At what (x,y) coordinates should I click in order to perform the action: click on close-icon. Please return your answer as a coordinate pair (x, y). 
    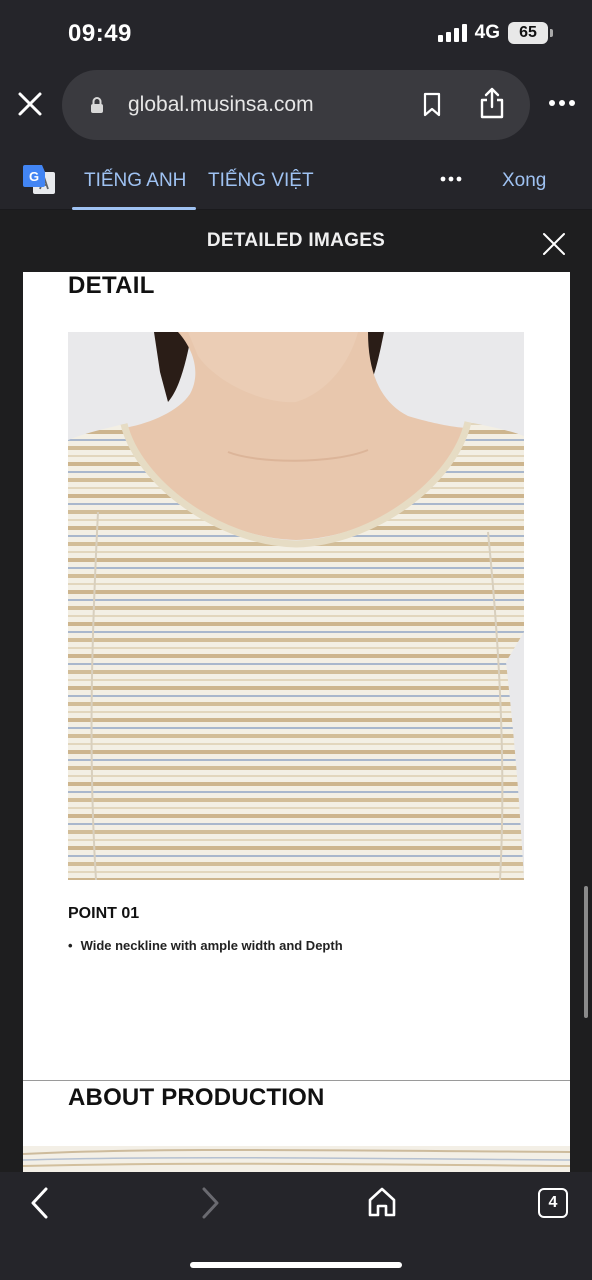
    Looking at the image, I should click on (30, 104).